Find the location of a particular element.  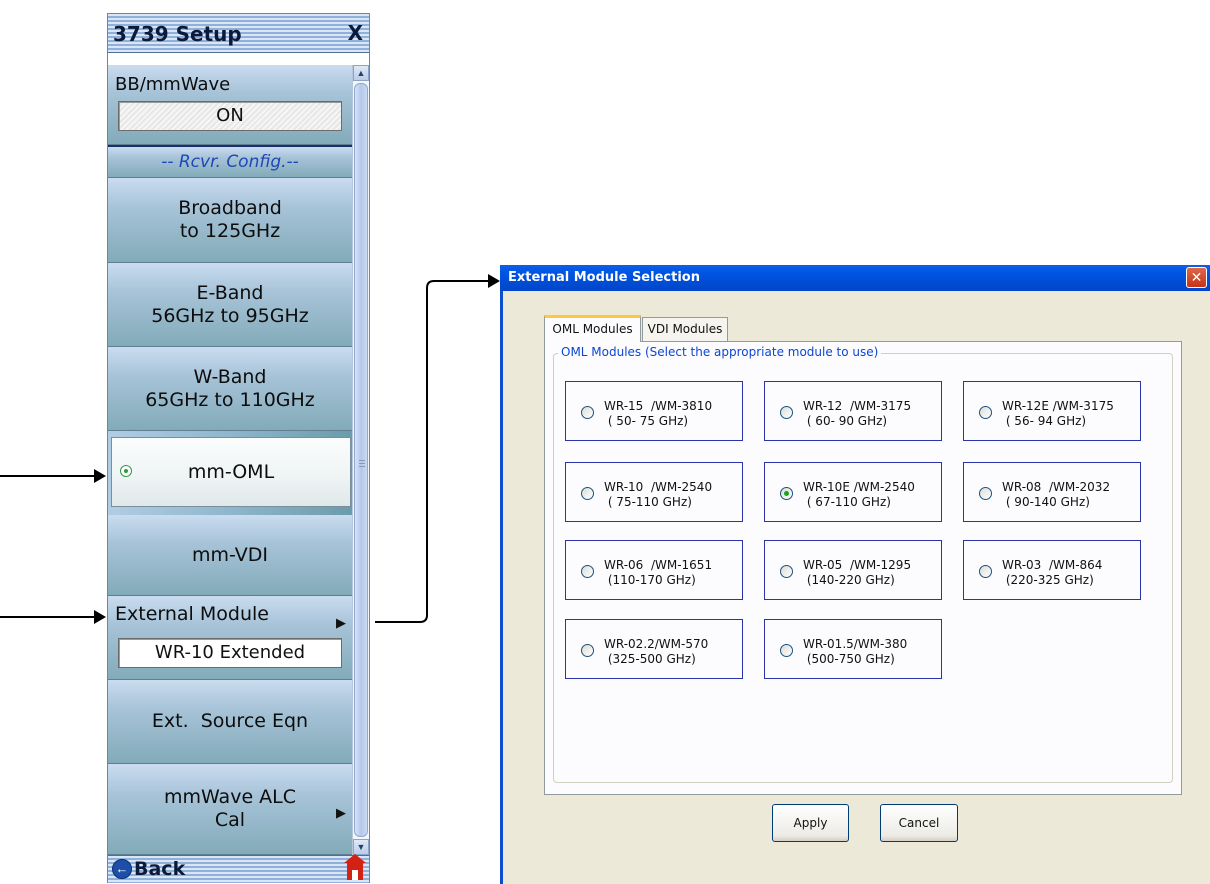

tab-oml-modules: OML Modules is located at coordinates (592, 328).